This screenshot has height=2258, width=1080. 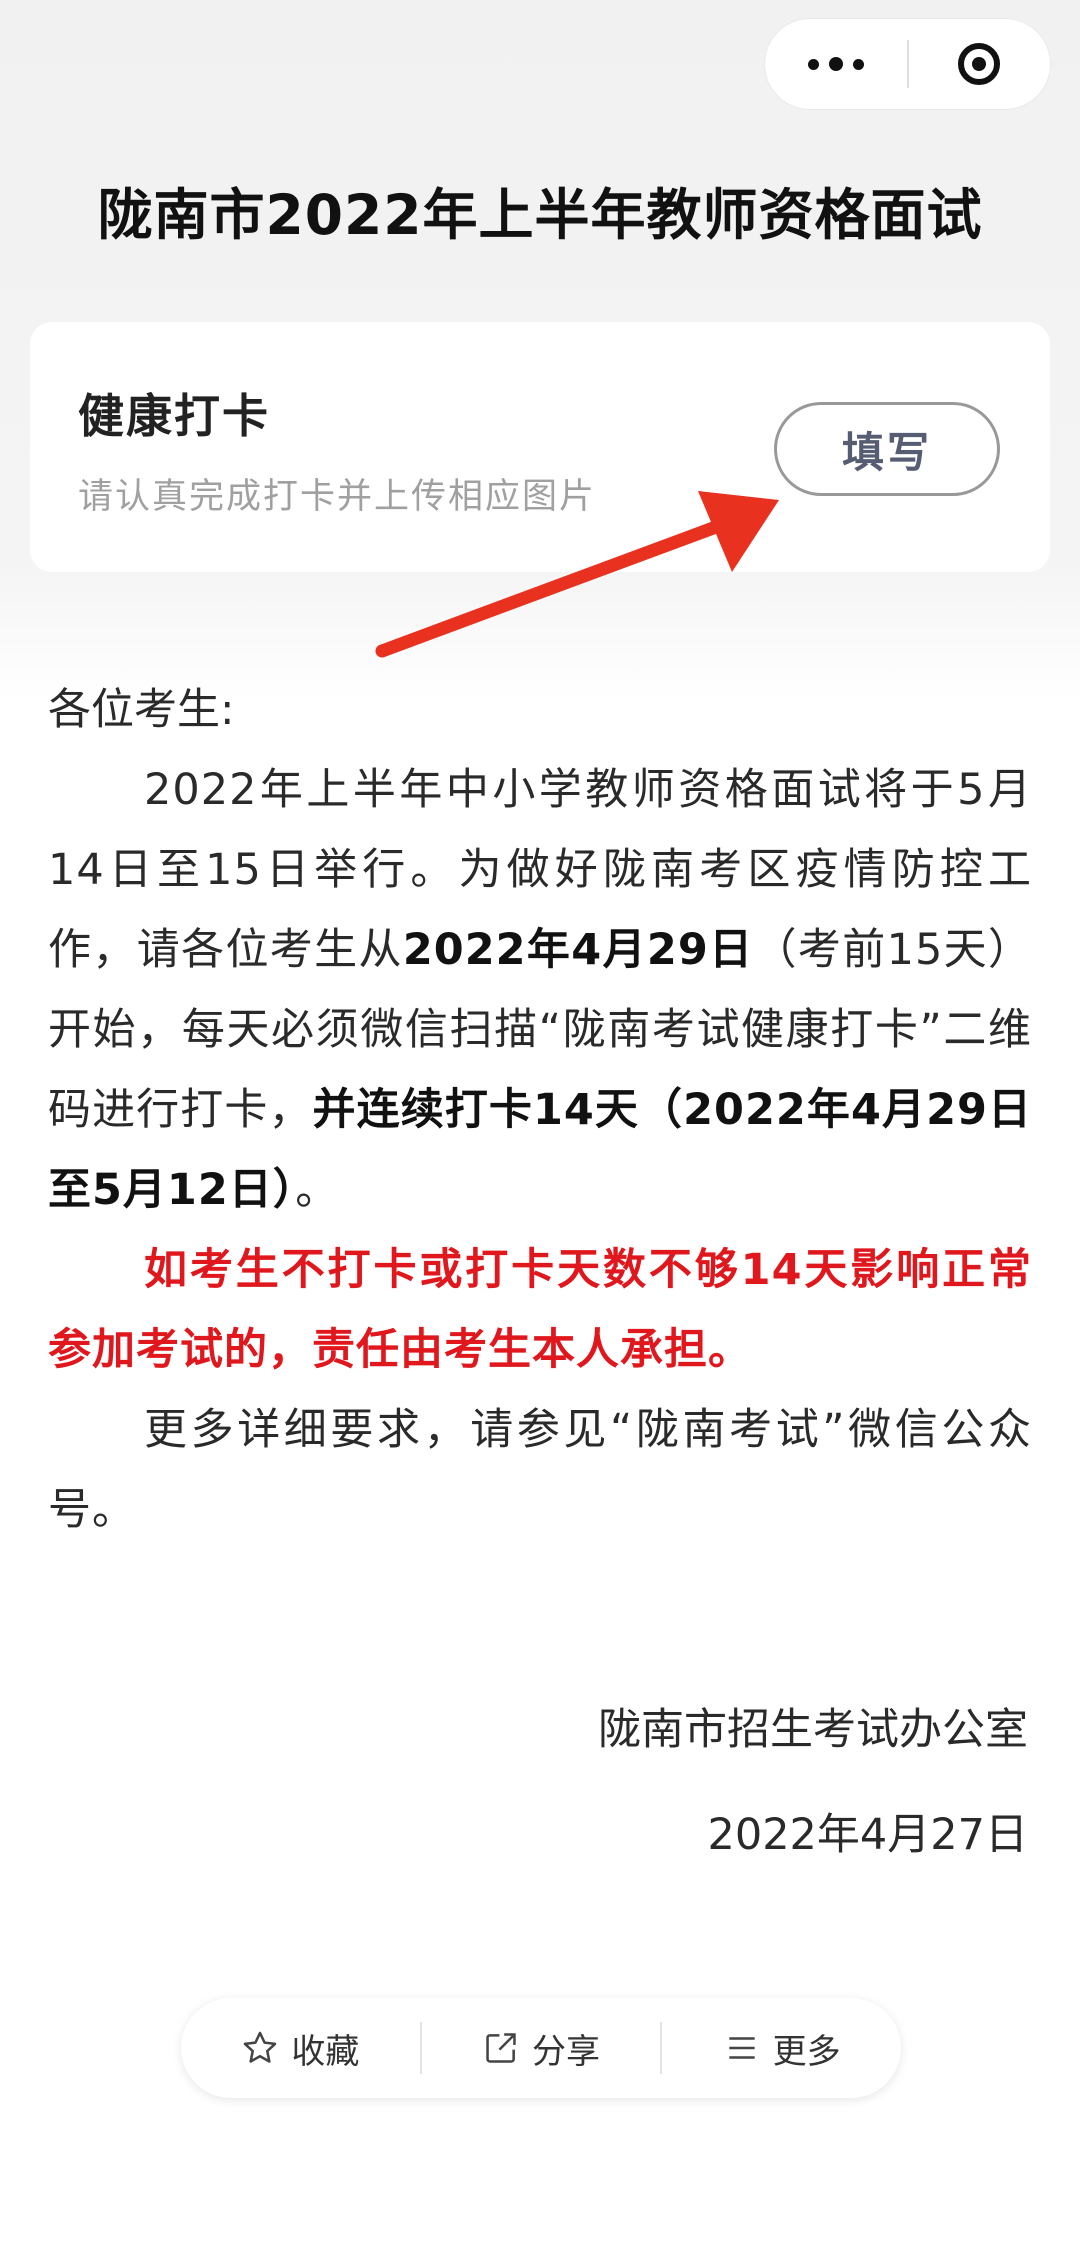 What do you see at coordinates (174, 416) in the screenshot?
I see `card-title: 健康打卡` at bounding box center [174, 416].